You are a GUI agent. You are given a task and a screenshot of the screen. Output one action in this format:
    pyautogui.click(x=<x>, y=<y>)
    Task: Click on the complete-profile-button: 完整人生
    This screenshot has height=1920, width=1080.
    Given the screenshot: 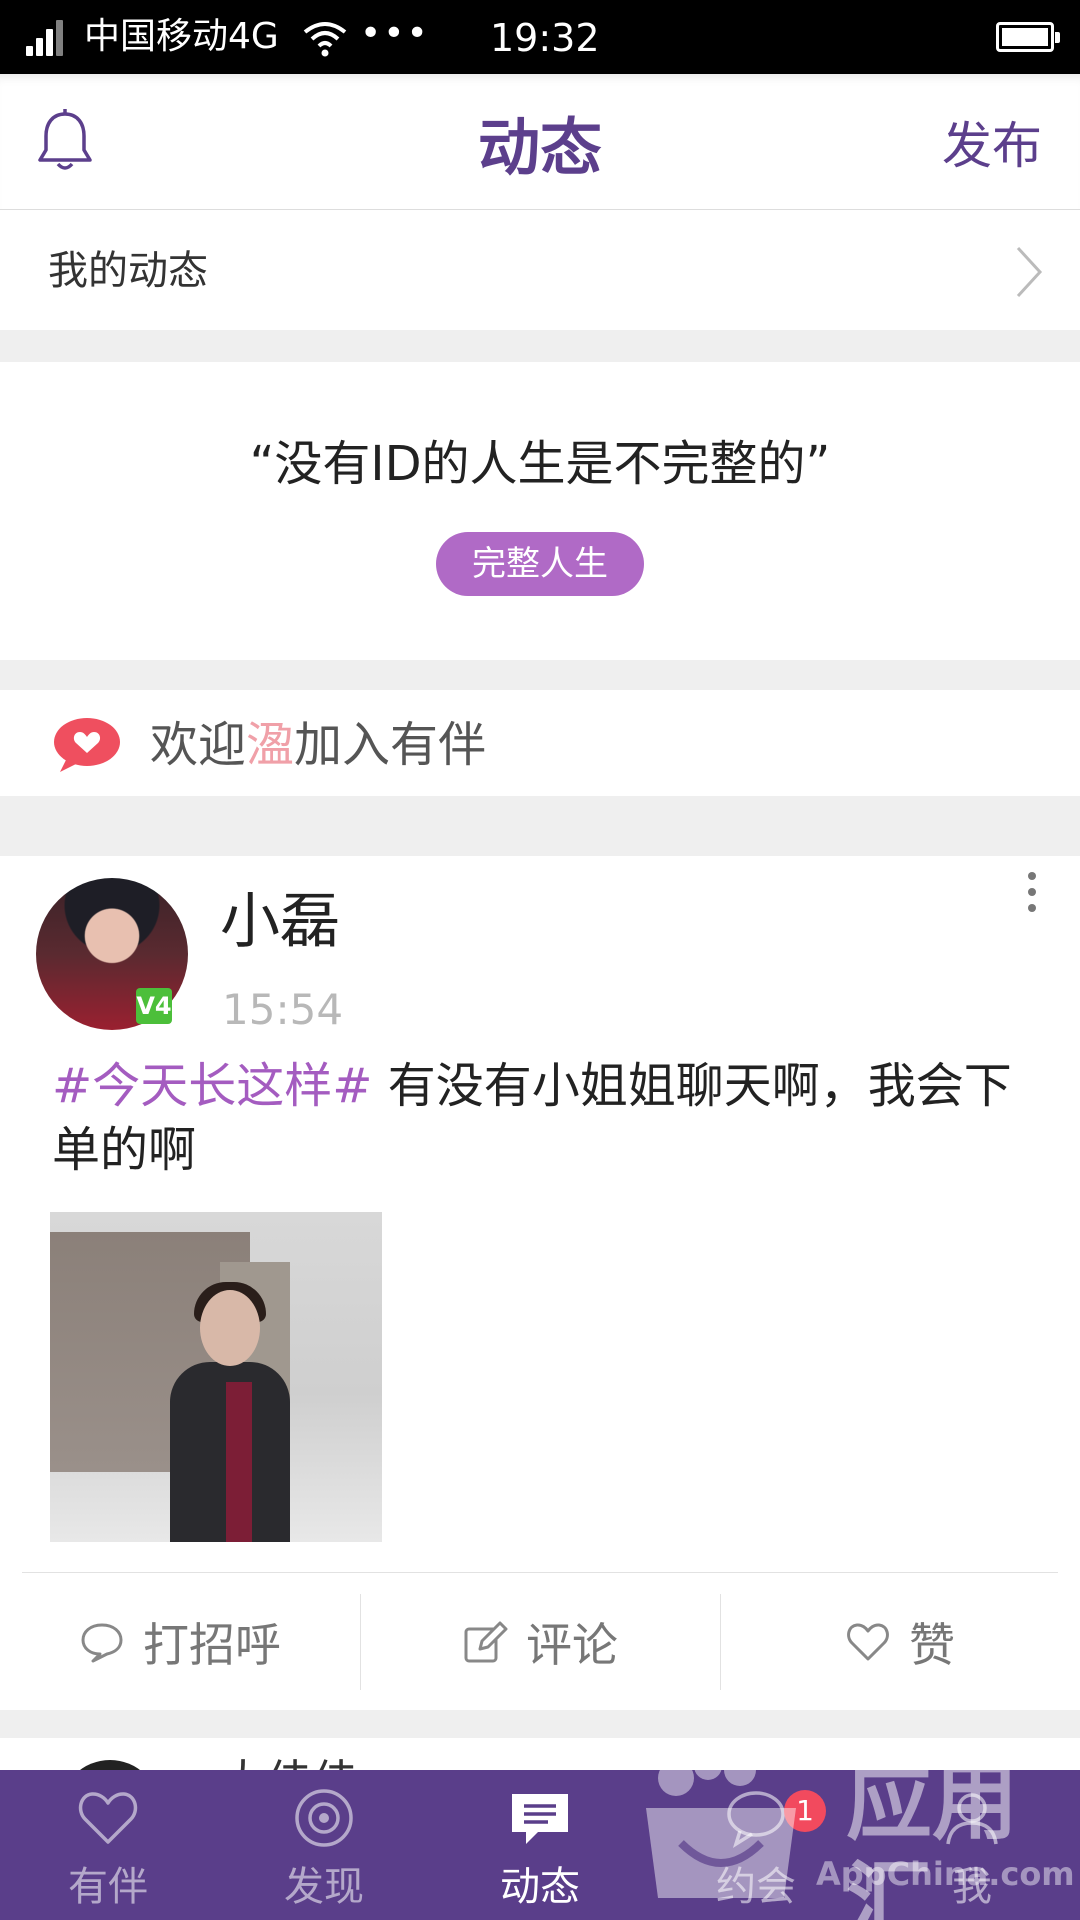 What is the action you would take?
    pyautogui.click(x=540, y=564)
    